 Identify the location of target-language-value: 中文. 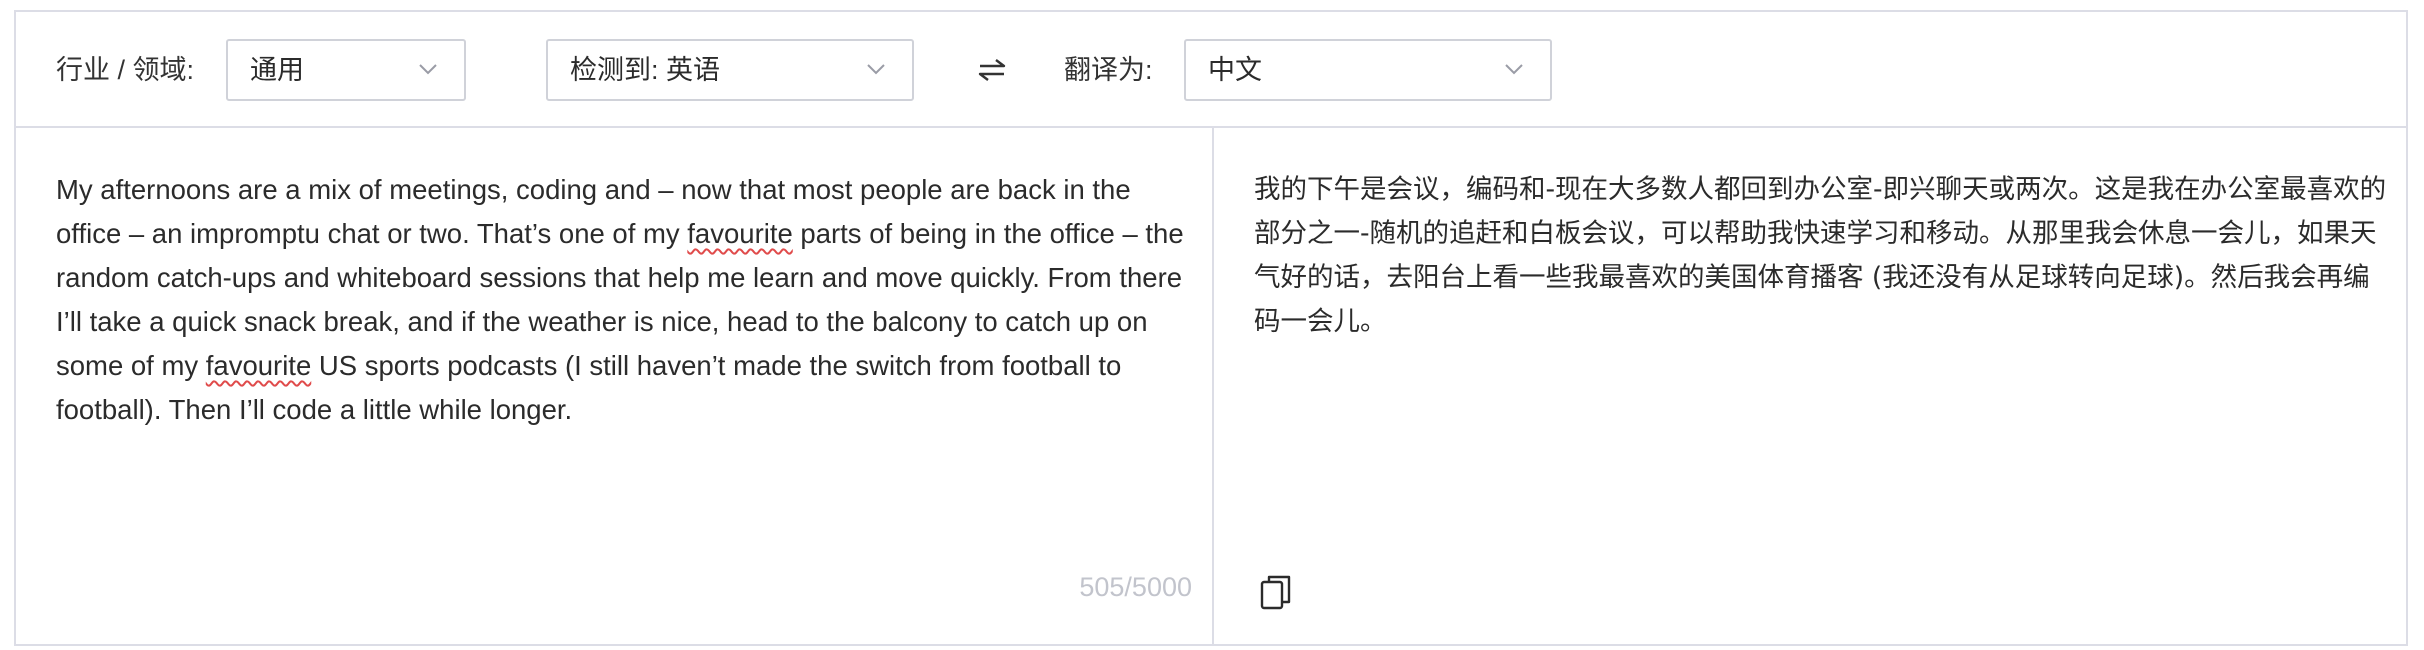
(1235, 70).